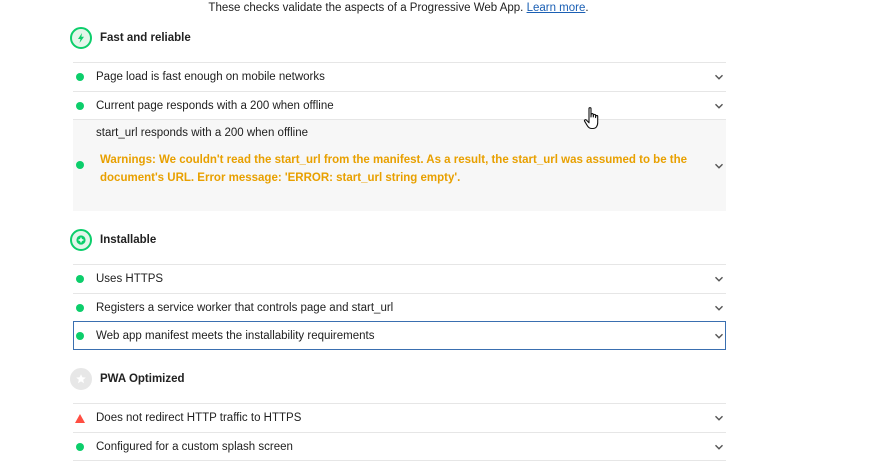 The width and height of the screenshot is (881, 461). I want to click on audit-splash-screen: Configured for a custom splash screen, so click(399, 446).